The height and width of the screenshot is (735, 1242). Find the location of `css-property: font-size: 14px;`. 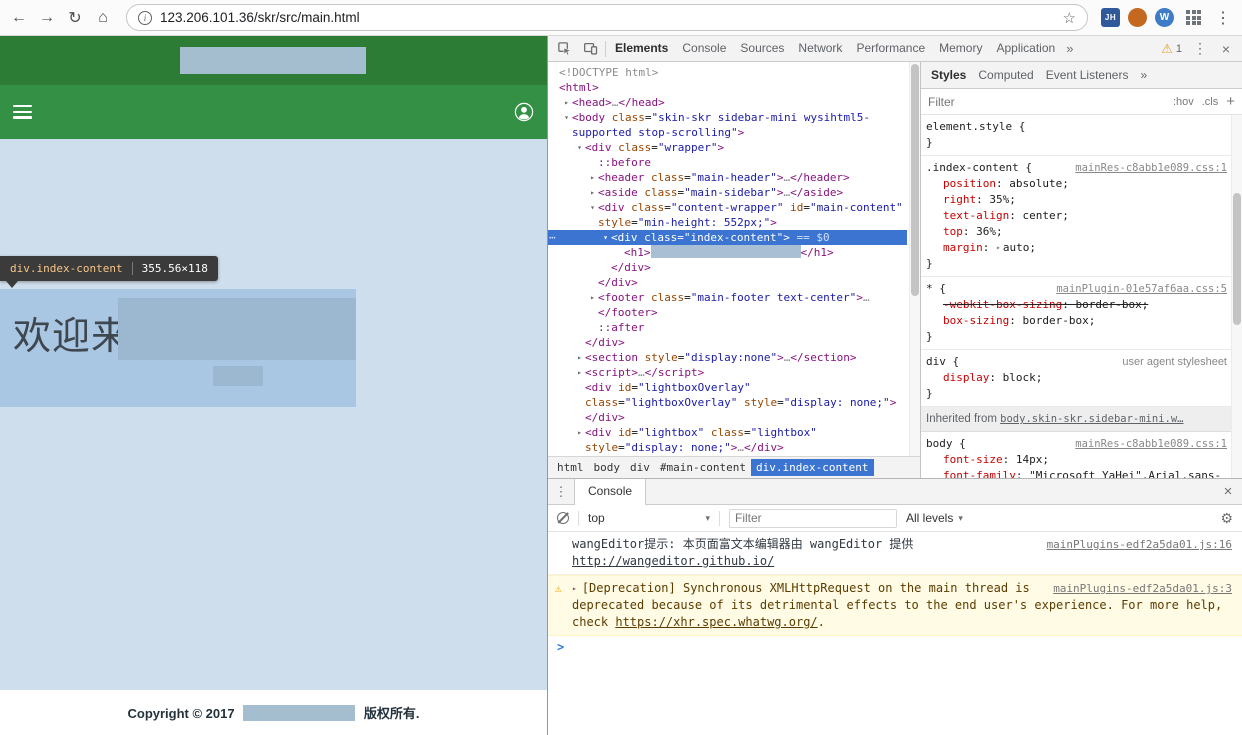

css-property: font-size: 14px; is located at coordinates (1076, 460).